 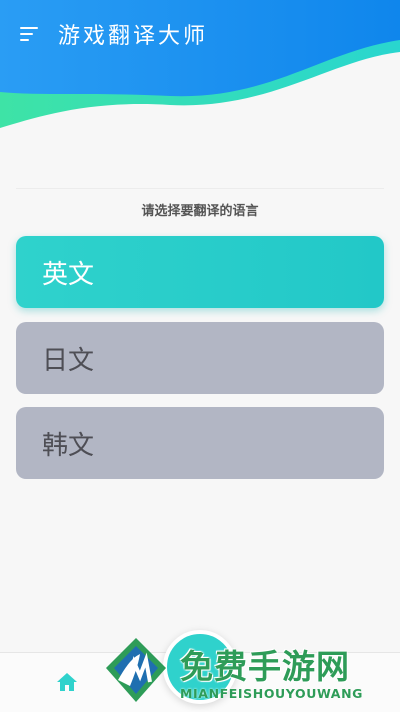 What do you see at coordinates (200, 188) in the screenshot?
I see `divider` at bounding box center [200, 188].